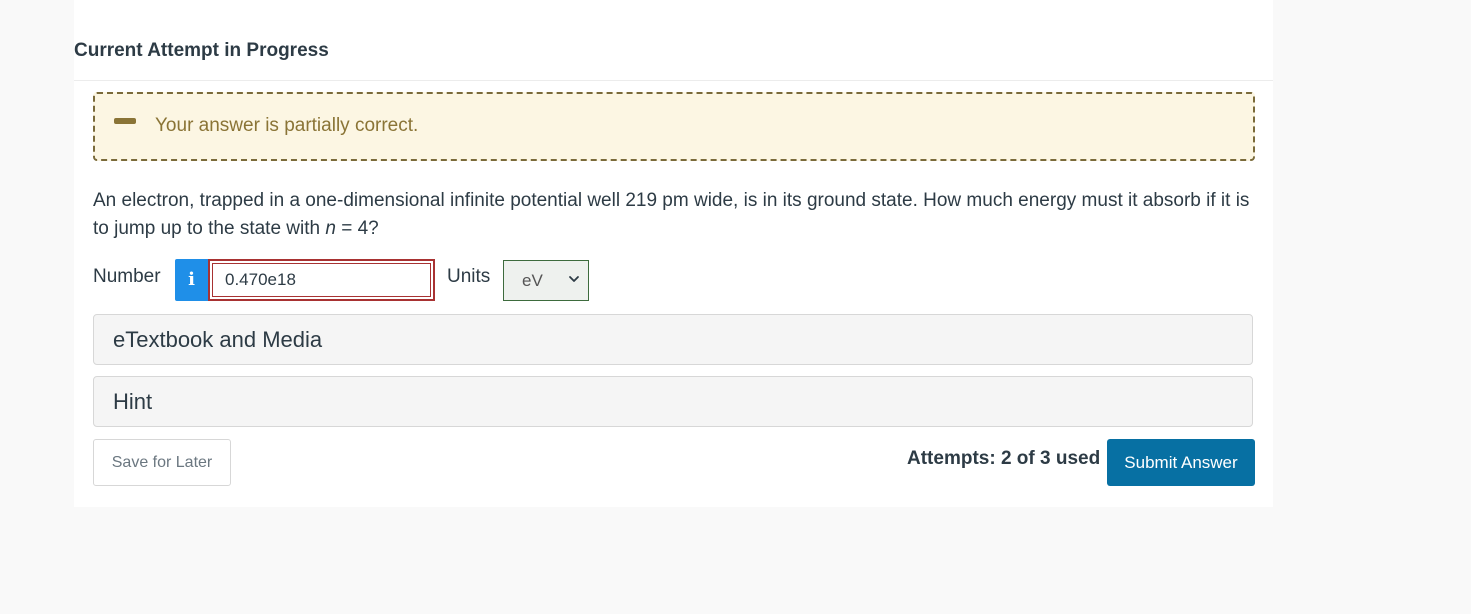 The width and height of the screenshot is (1471, 614). I want to click on number-label: Number, so click(127, 276).